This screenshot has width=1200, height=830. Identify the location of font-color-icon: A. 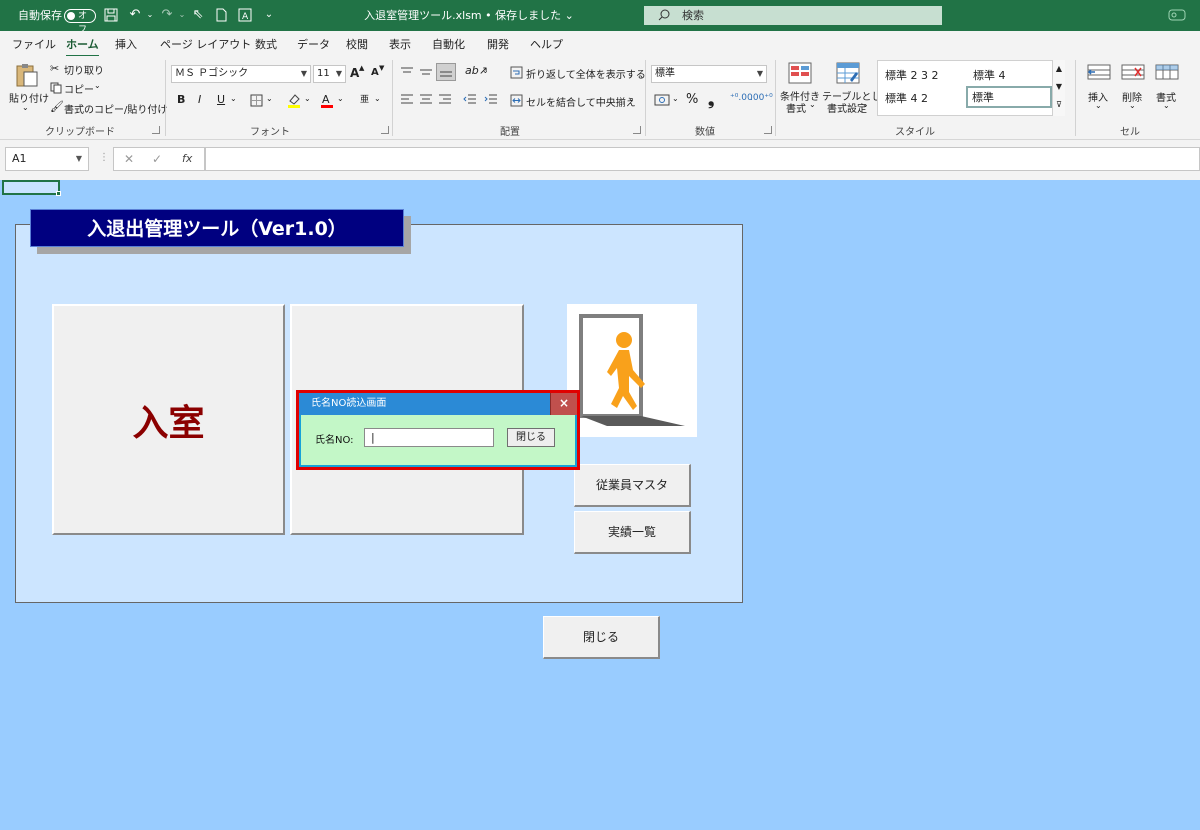
(327, 100).